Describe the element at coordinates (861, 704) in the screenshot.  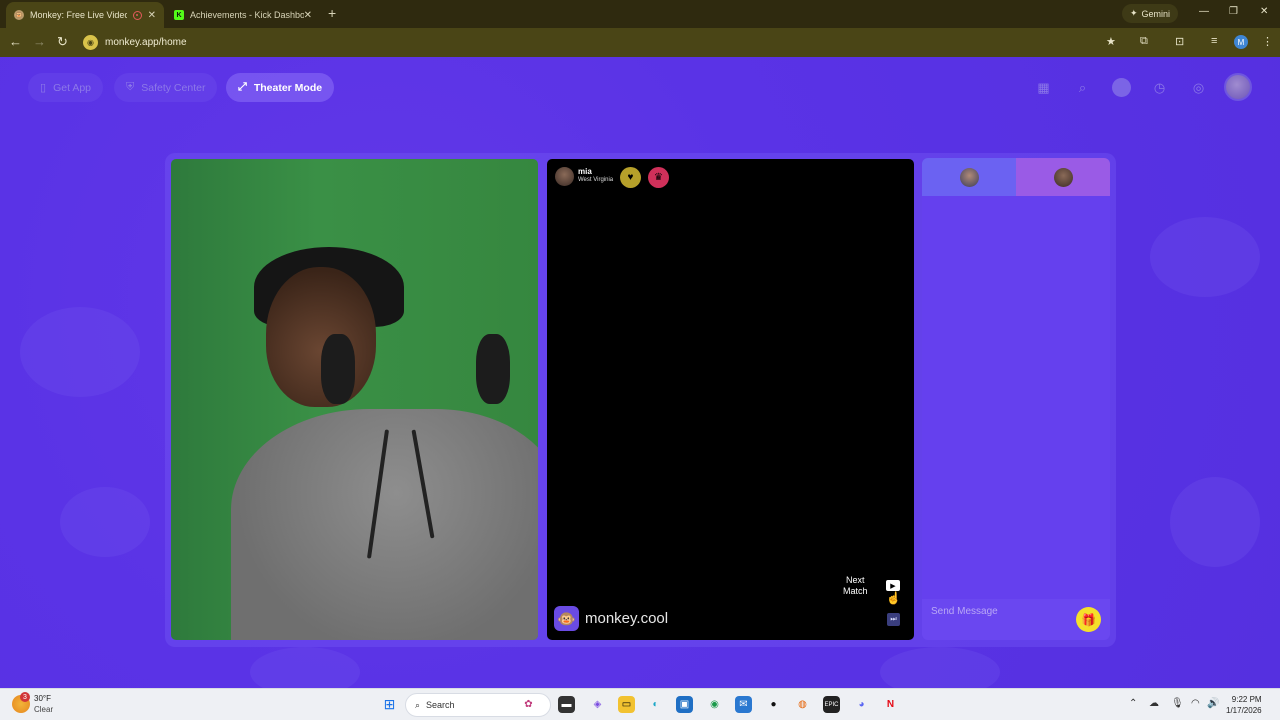
I see `discord-icon: ◕` at that location.